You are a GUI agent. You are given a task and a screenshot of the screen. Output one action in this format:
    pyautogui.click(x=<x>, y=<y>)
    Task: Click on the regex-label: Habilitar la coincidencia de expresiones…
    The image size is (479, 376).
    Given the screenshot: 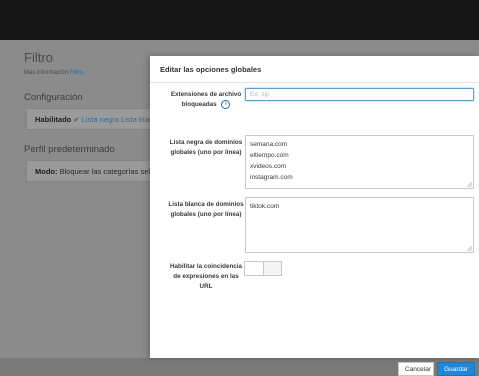 What is the action you would take?
    pyautogui.click(x=206, y=276)
    